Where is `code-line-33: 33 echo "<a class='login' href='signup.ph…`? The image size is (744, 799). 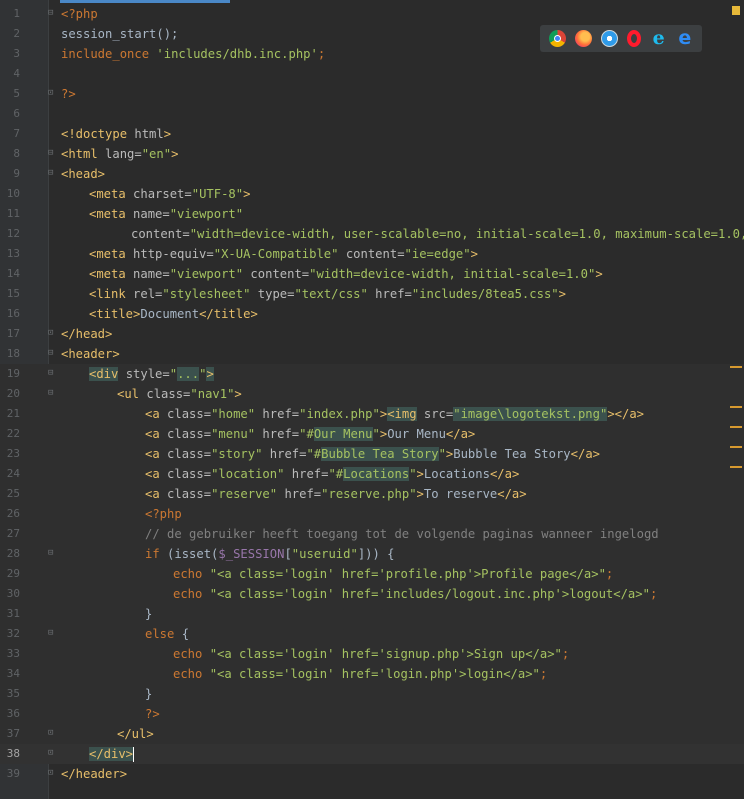
code-line-33: 33 echo "<a class='login' href='signup.ph… is located at coordinates (372, 654).